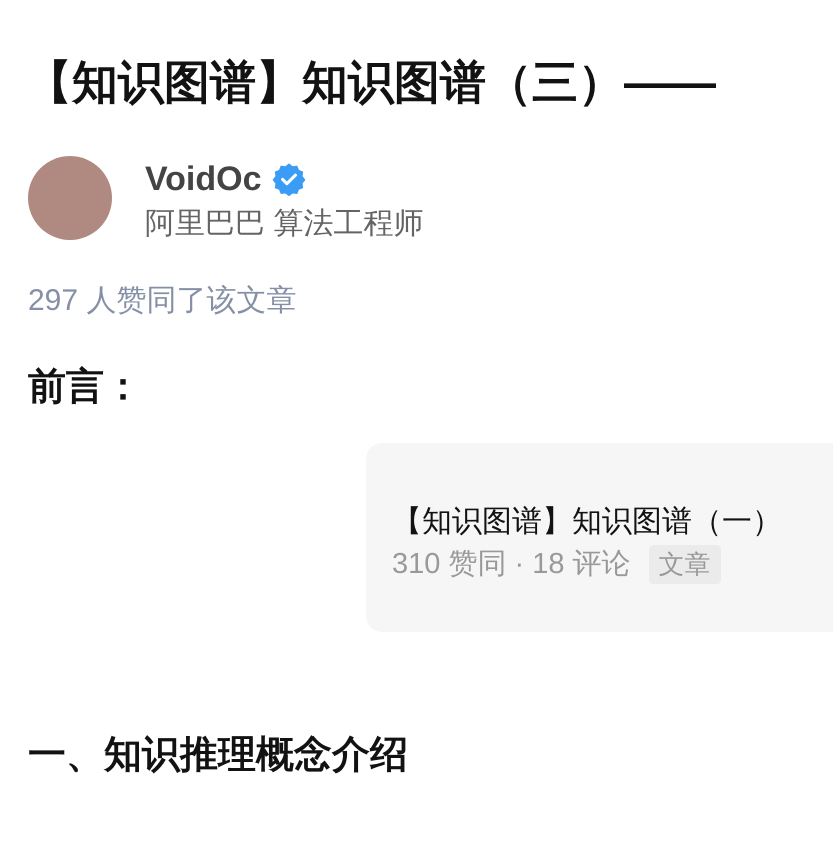  What do you see at coordinates (85, 387) in the screenshot?
I see `section-heading: 前言：` at bounding box center [85, 387].